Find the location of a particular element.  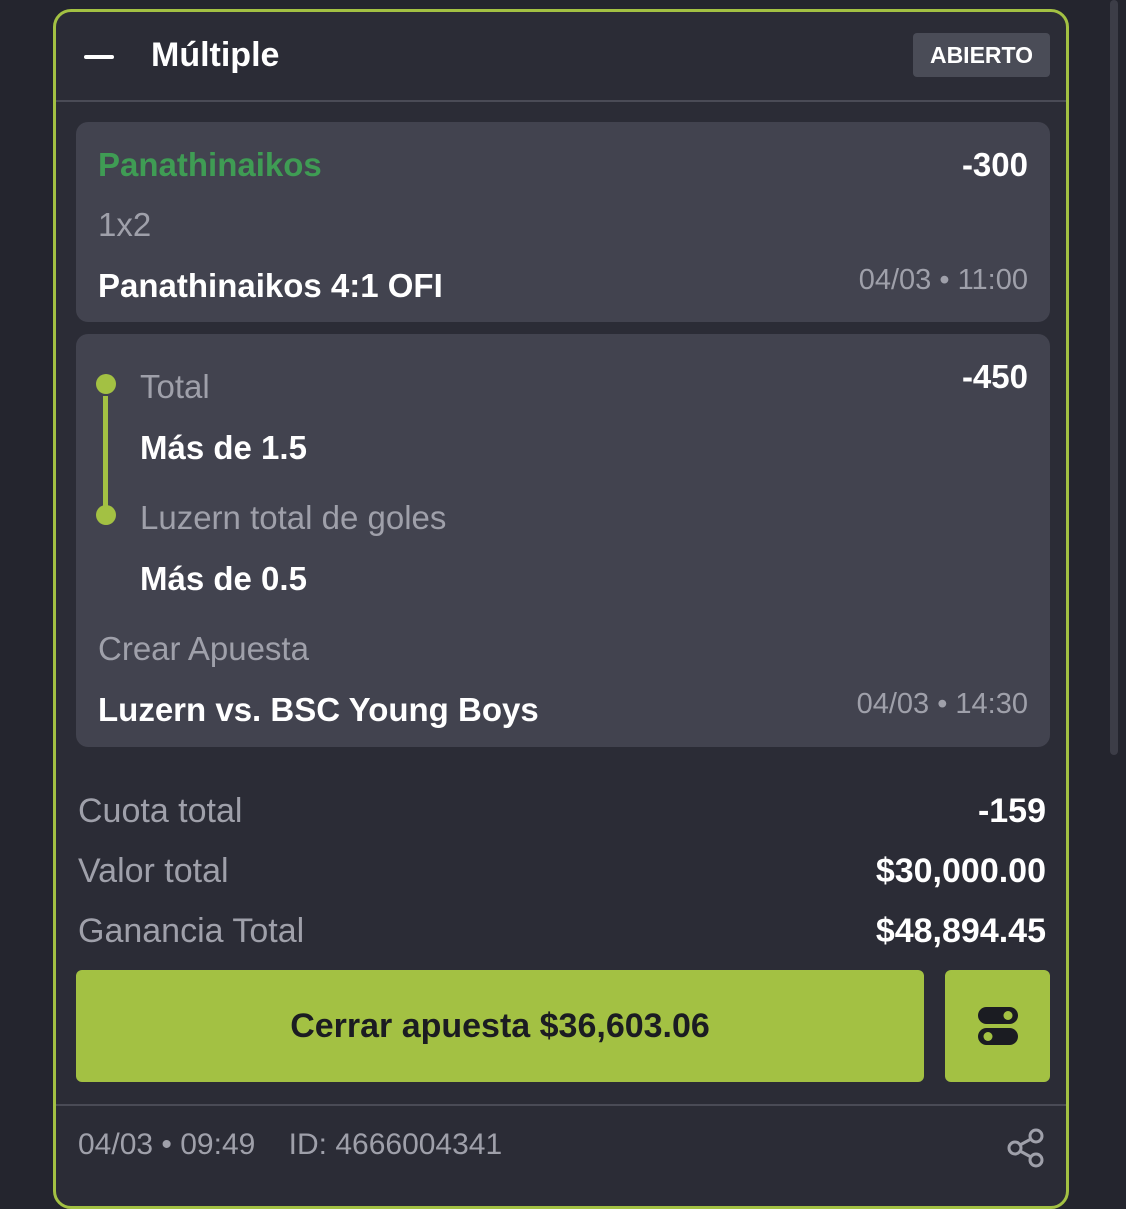

cashout-settings-button is located at coordinates (997, 1026).